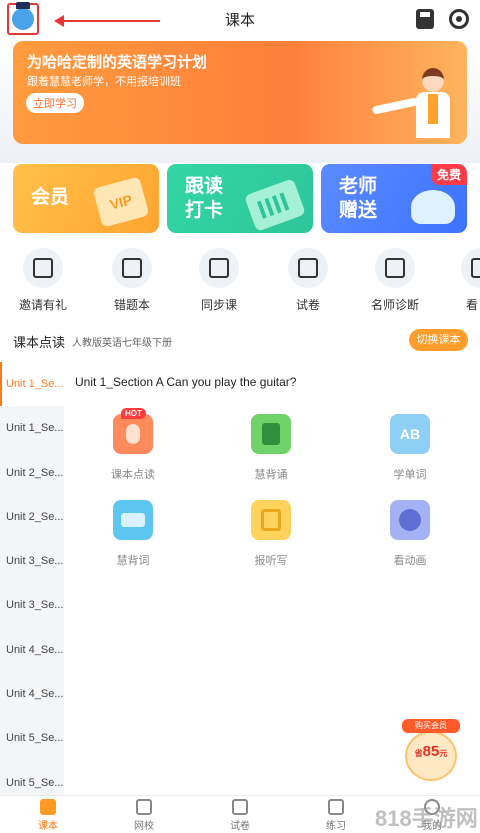  I want to click on vip-badge-icon: VIP, so click(121, 202).